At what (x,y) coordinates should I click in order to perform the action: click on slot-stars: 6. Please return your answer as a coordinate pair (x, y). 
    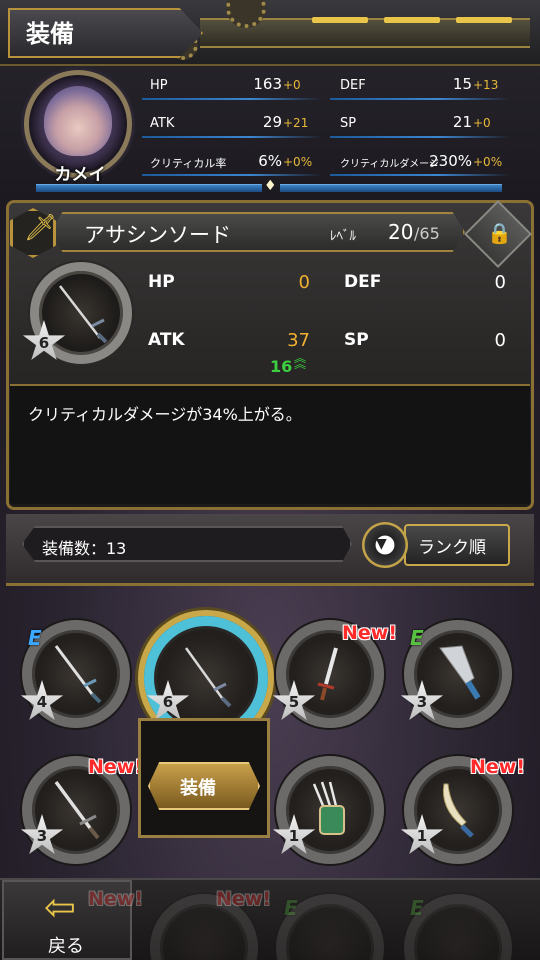
    Looking at the image, I should click on (168, 702).